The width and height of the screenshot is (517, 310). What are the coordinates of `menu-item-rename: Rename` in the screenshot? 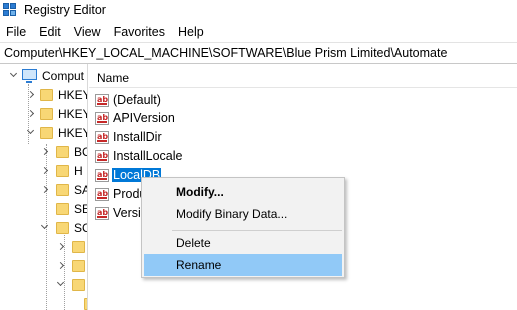 It's located at (243, 265).